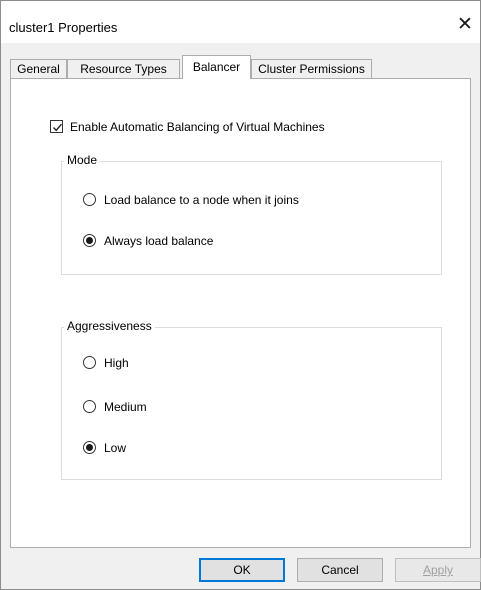  I want to click on tab-general: General, so click(38, 68).